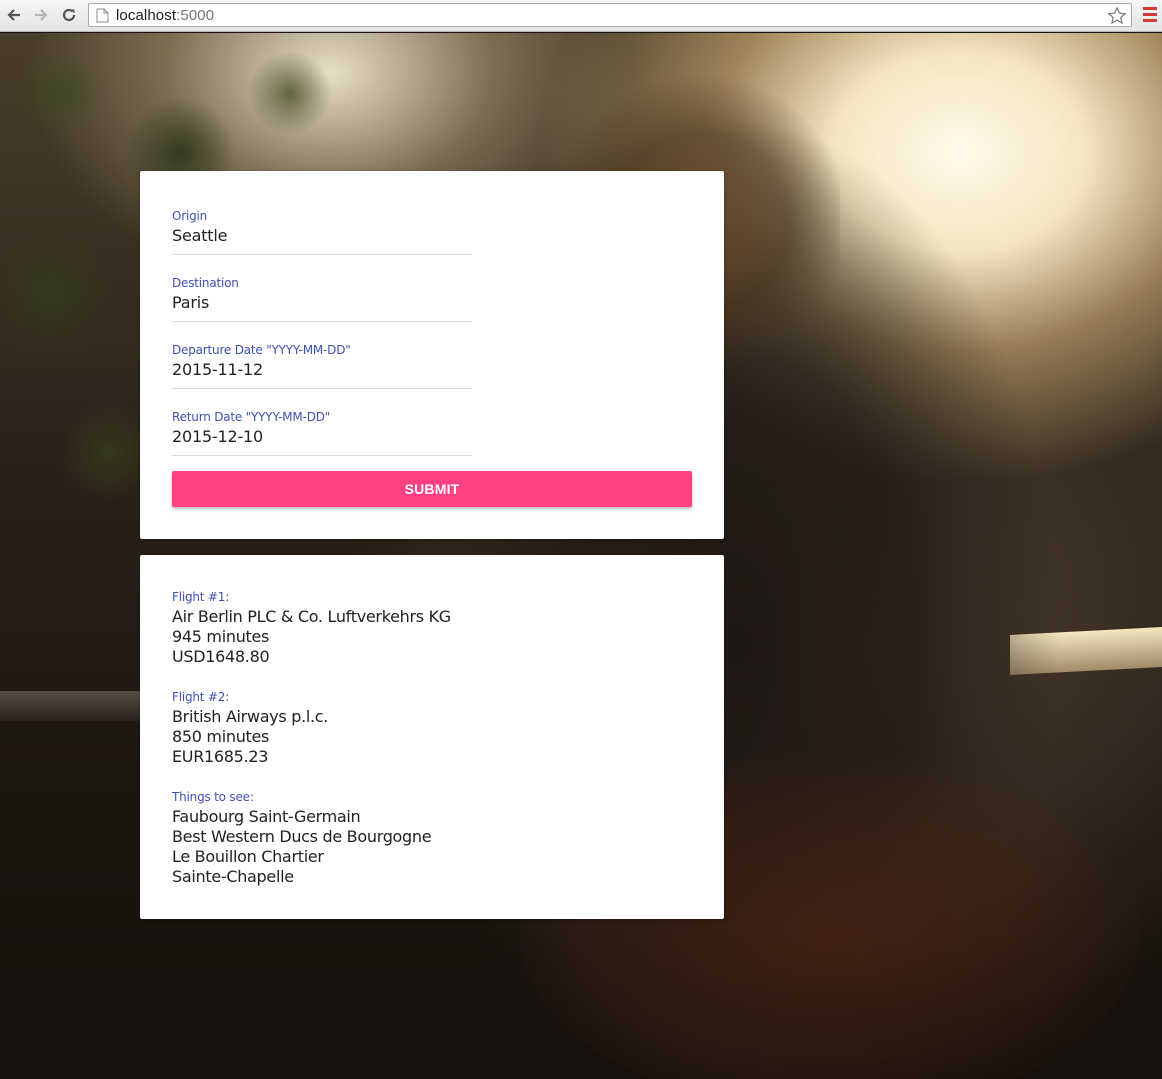 The height and width of the screenshot is (1079, 1162). Describe the element at coordinates (220, 756) in the screenshot. I see `flight-2-price: EUR1685.23` at that location.